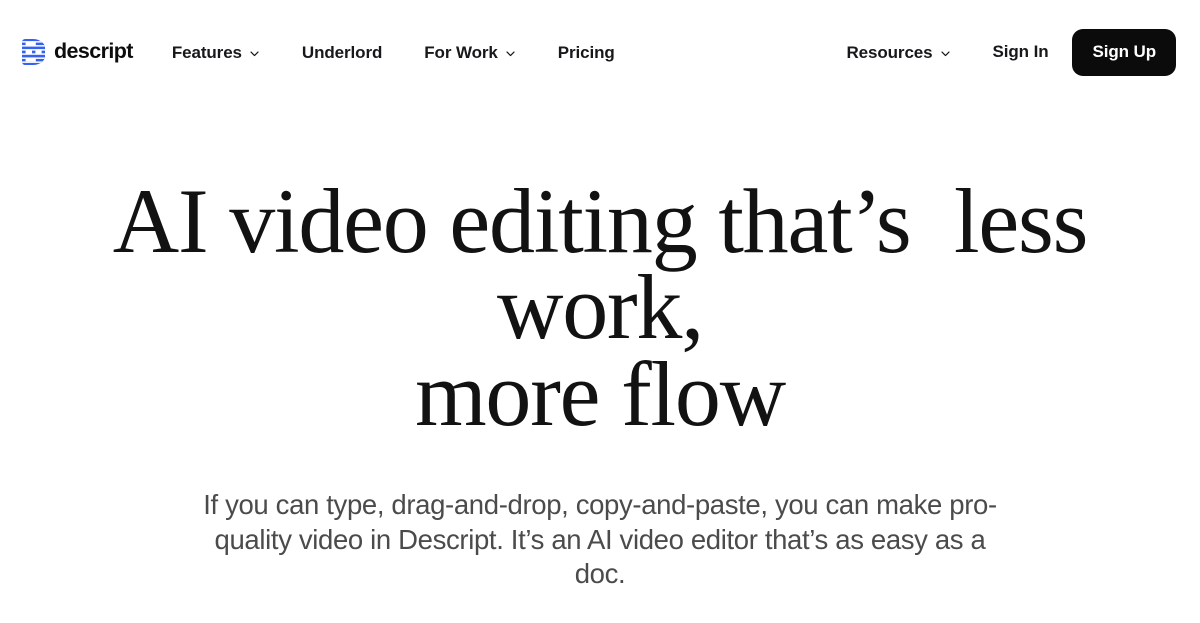 This screenshot has height=623, width=1200. What do you see at coordinates (889, 52) in the screenshot?
I see `nav-item-resources-label: Resources` at bounding box center [889, 52].